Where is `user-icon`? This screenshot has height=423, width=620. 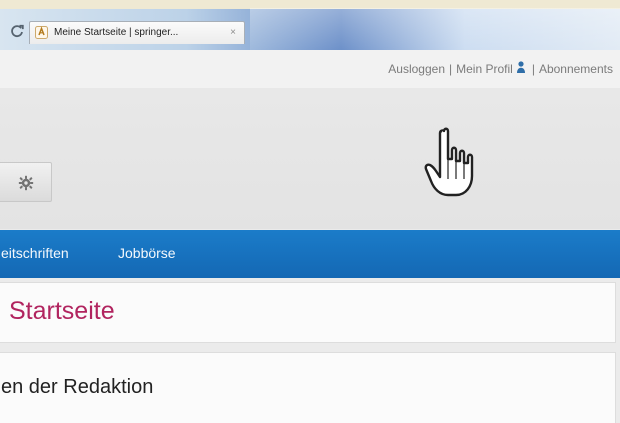 user-icon is located at coordinates (521, 67).